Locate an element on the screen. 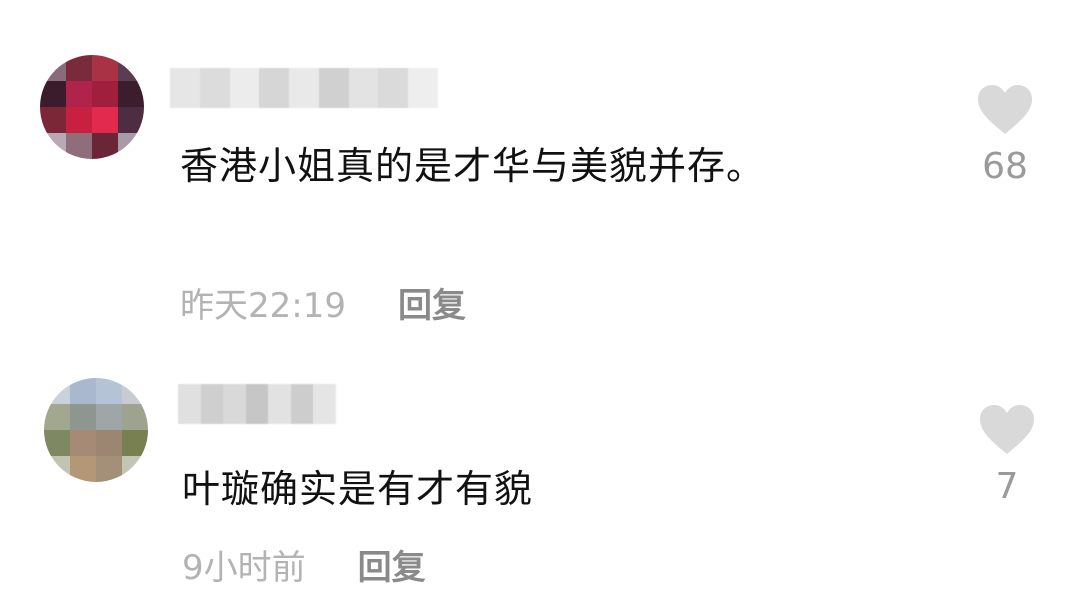 The image size is (1080, 600). comment-time: 昨天22:19 is located at coordinates (263, 306).